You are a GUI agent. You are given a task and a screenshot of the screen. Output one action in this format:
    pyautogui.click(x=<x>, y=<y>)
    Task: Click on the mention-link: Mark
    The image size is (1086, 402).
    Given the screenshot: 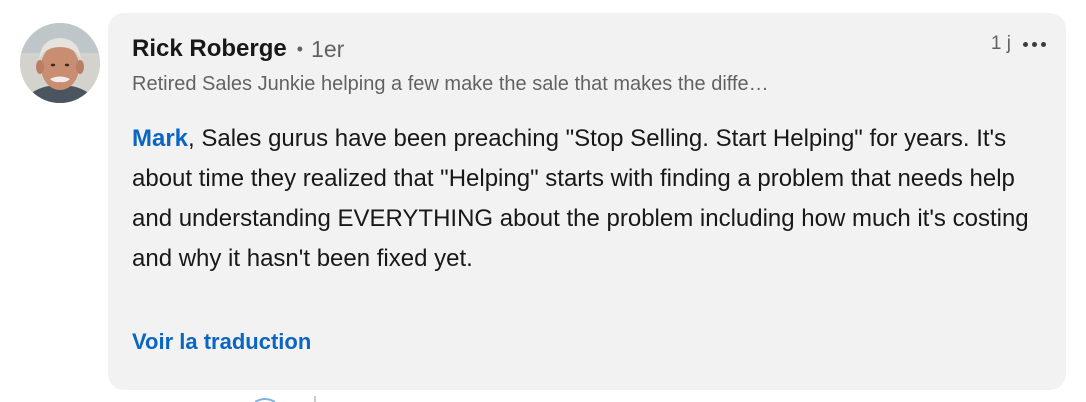 What is the action you would take?
    pyautogui.click(x=160, y=138)
    